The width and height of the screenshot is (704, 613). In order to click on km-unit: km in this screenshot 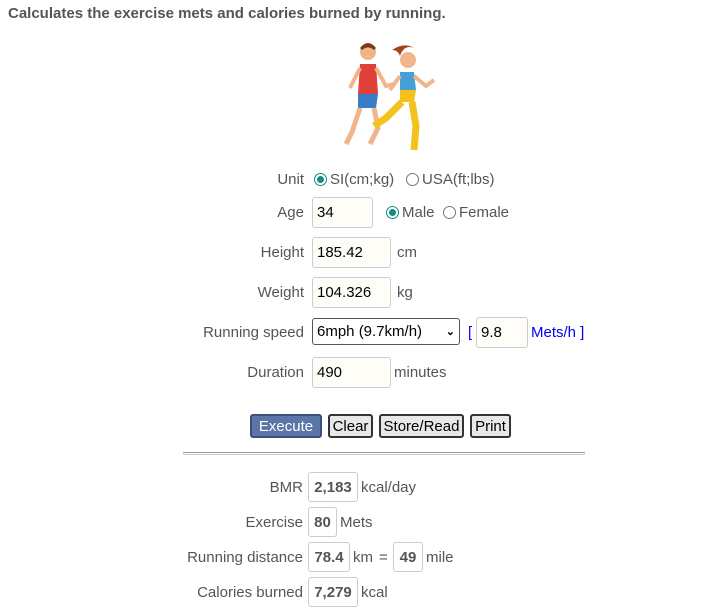, I will do `click(363, 557)`.